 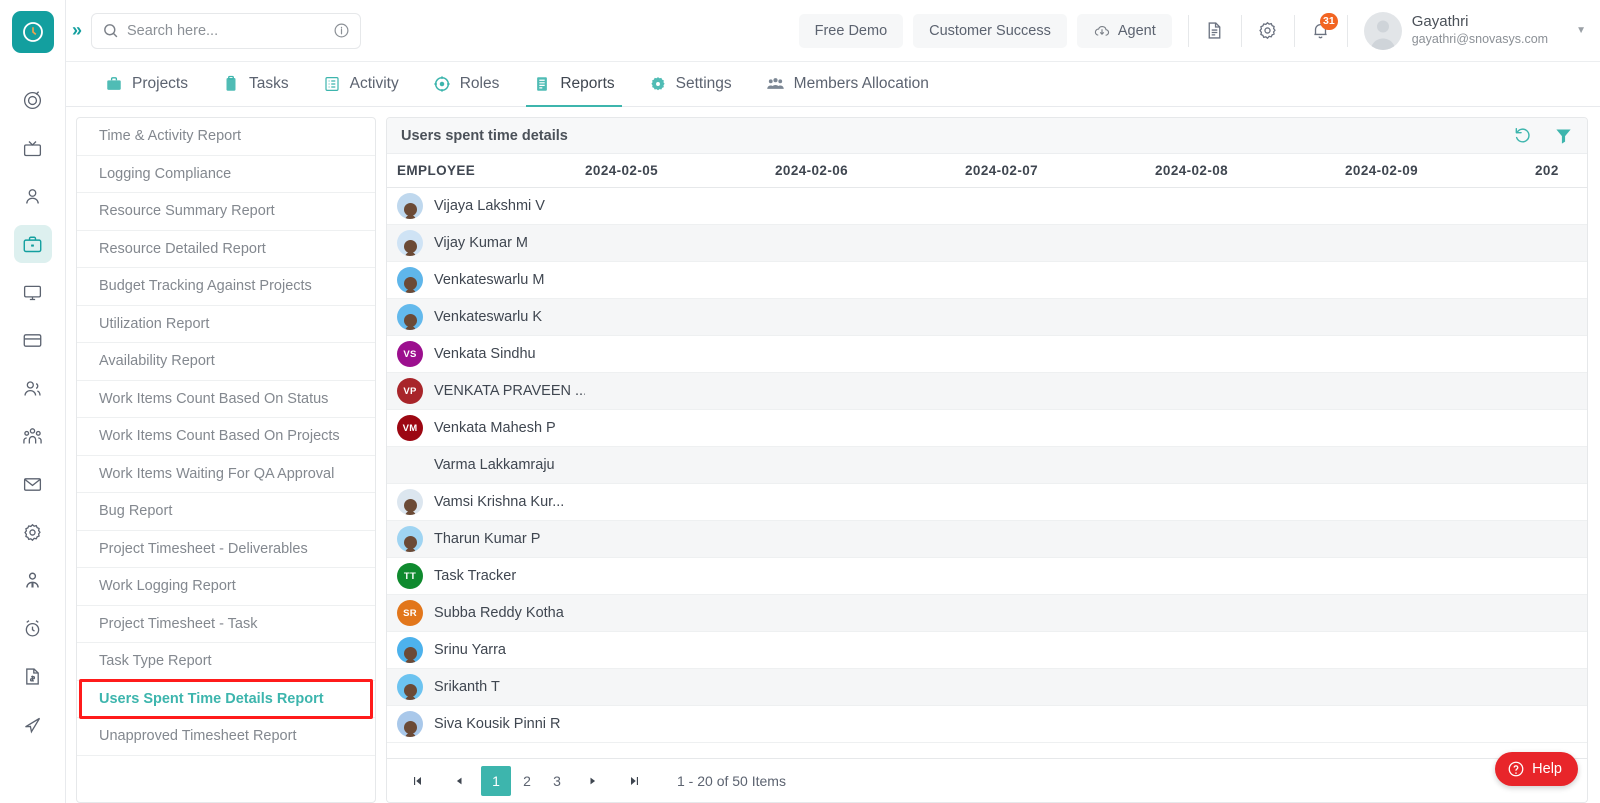 I want to click on pagination-page-1: 1, so click(x=496, y=780).